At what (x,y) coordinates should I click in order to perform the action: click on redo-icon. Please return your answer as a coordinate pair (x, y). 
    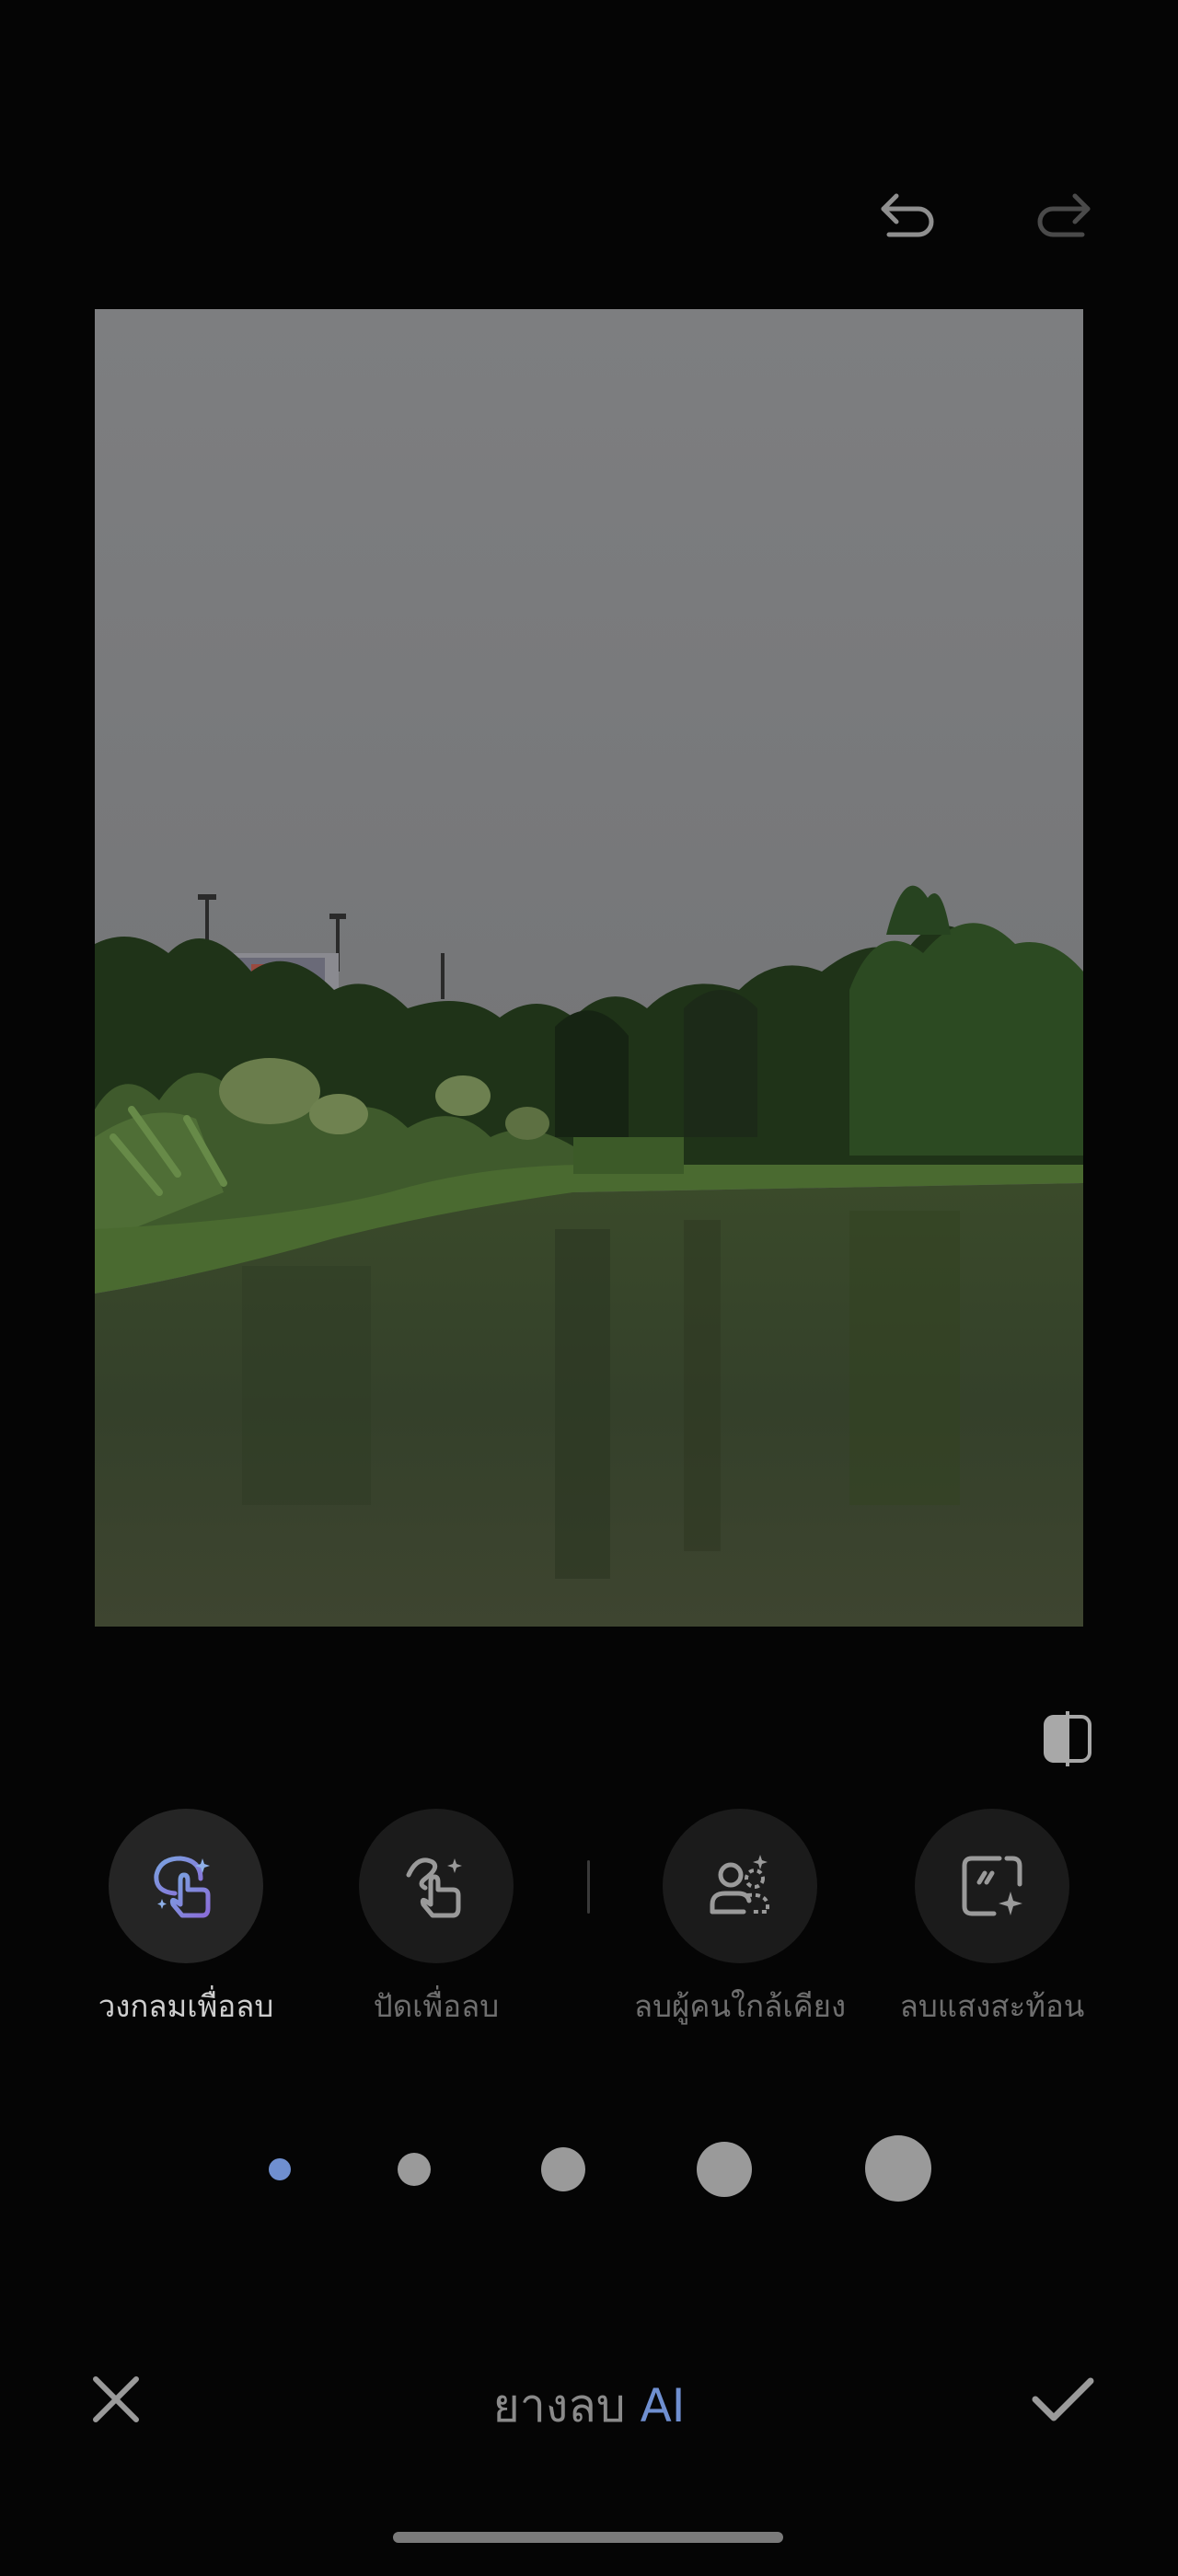
    Looking at the image, I should click on (1064, 215).